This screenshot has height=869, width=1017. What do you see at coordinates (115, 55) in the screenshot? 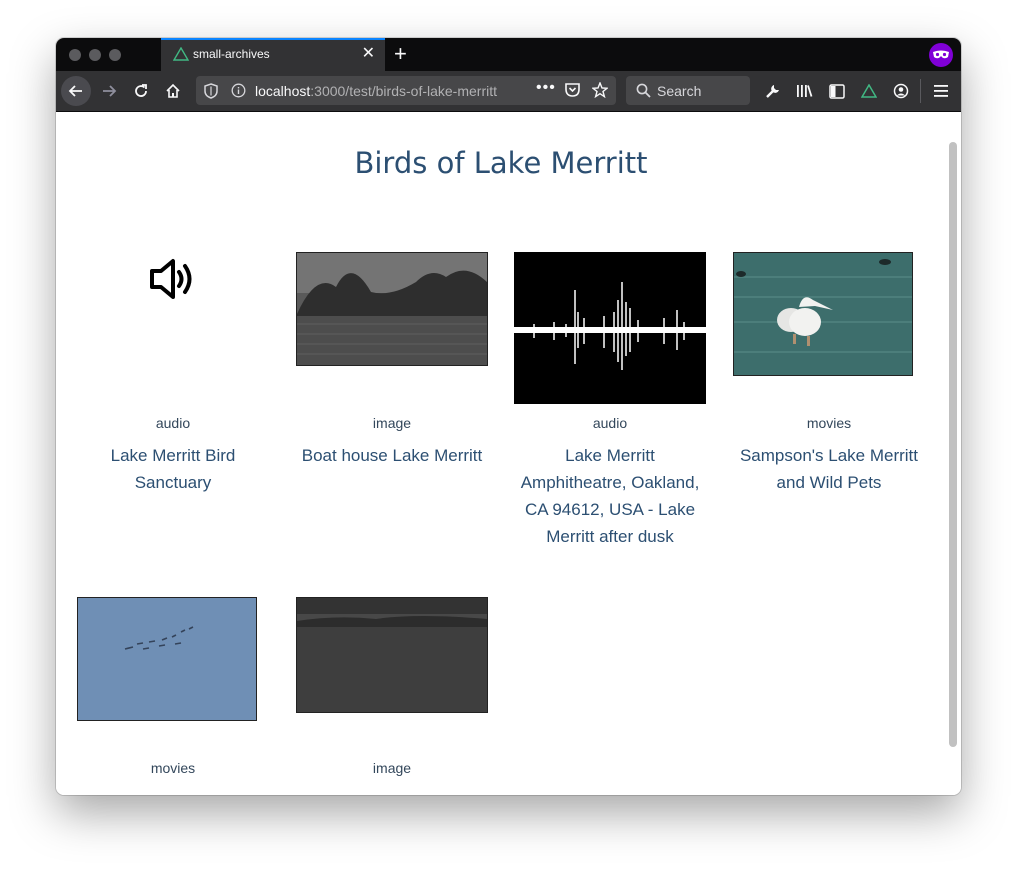
I see `zoom-window-button` at bounding box center [115, 55].